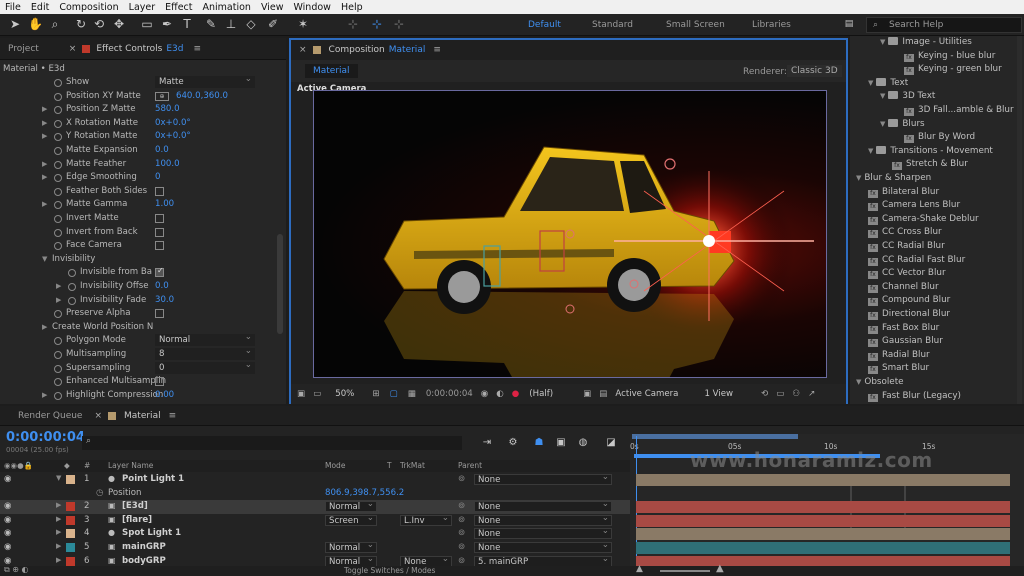  Describe the element at coordinates (40, 7) in the screenshot. I see `menu-edit: Edit` at that location.